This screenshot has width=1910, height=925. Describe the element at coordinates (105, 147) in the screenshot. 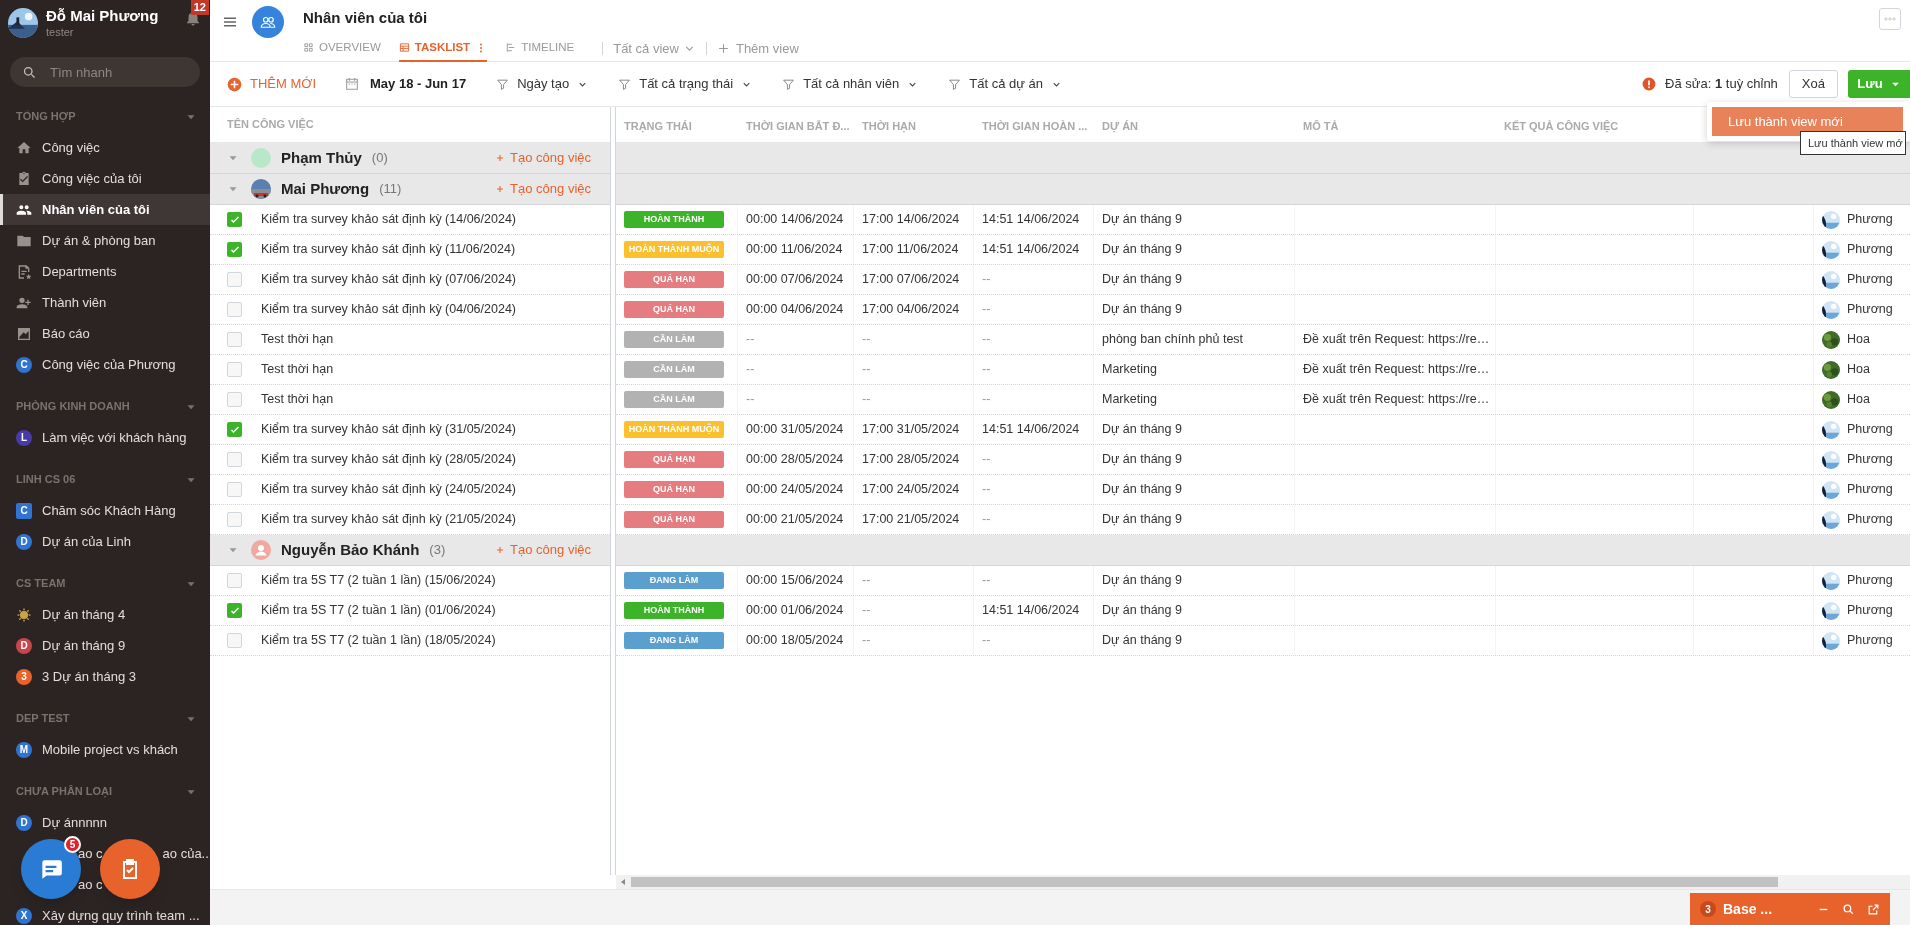

I see `sidebar-item: Công việc` at that location.